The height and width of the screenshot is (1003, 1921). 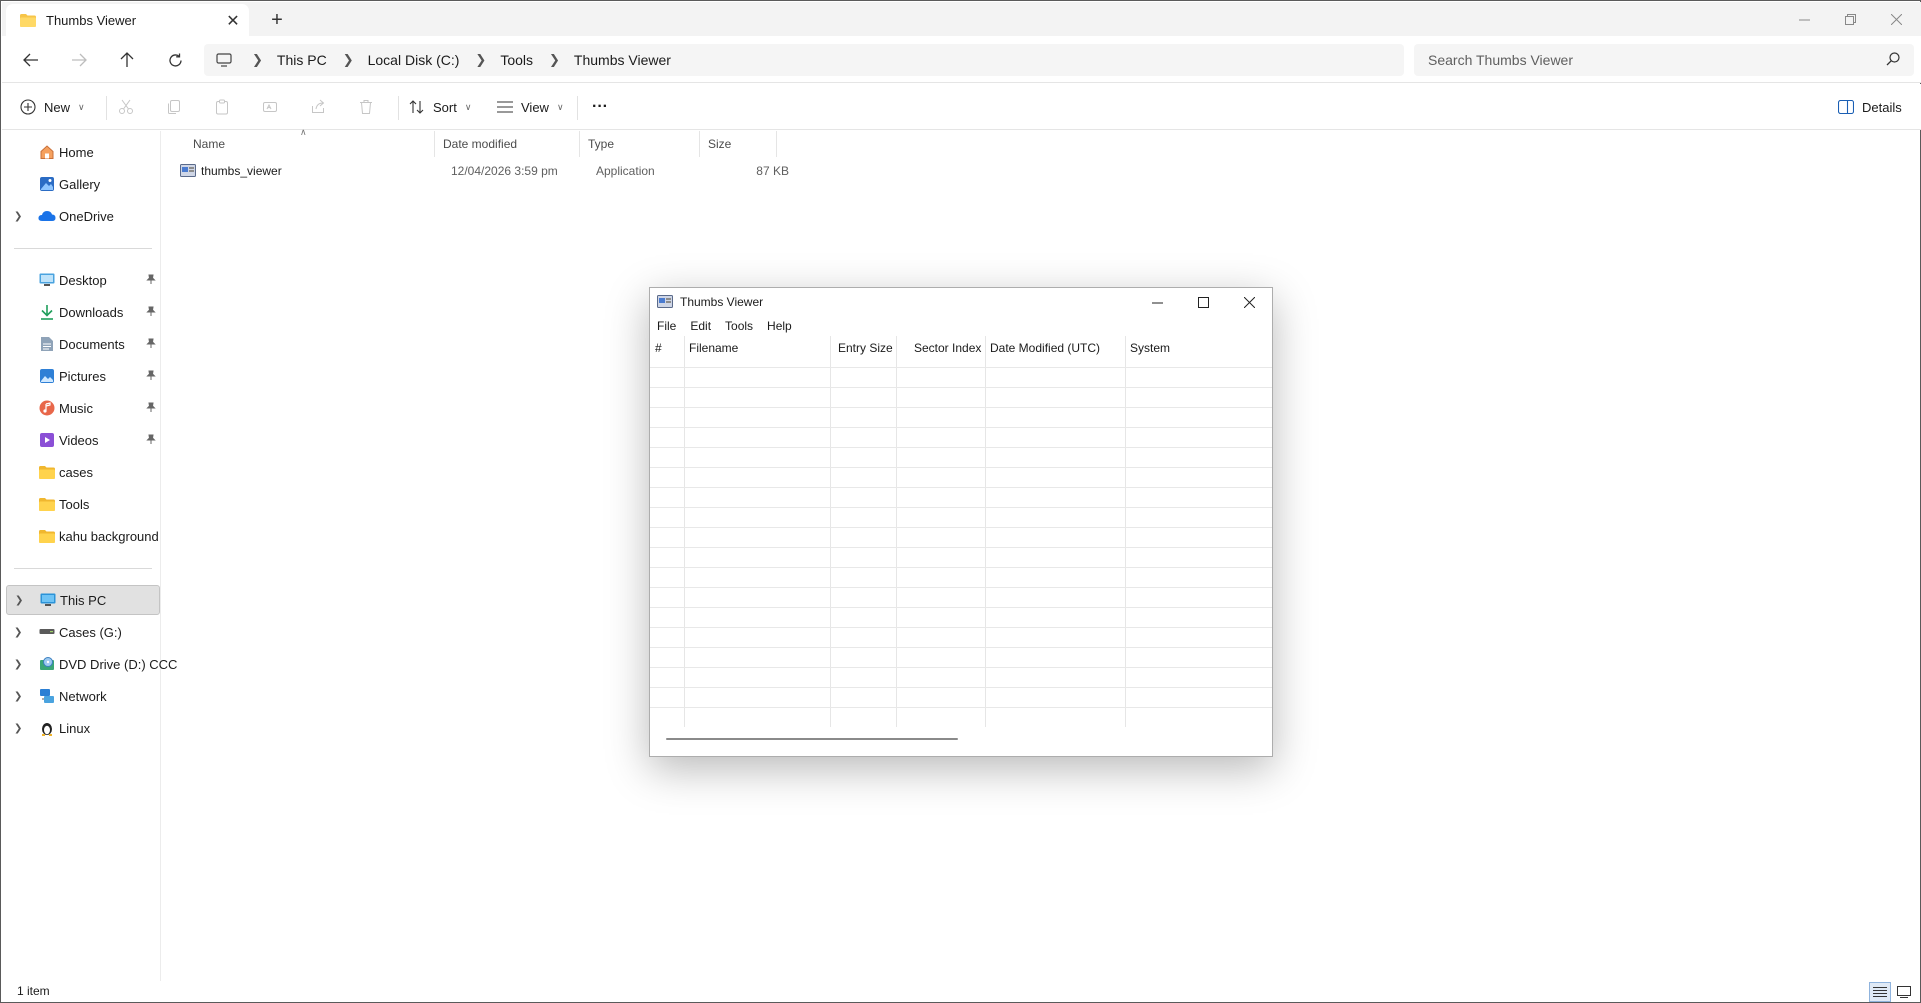 What do you see at coordinates (1850, 19) in the screenshot?
I see `restore-window-button` at bounding box center [1850, 19].